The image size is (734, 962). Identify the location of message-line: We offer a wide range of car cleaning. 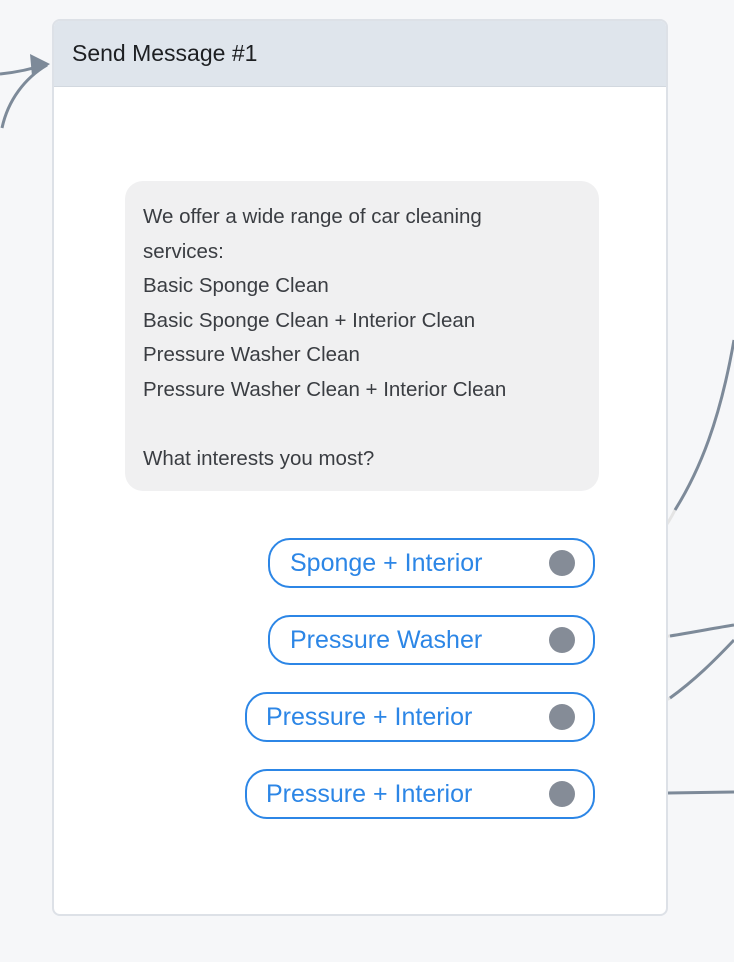
(312, 216).